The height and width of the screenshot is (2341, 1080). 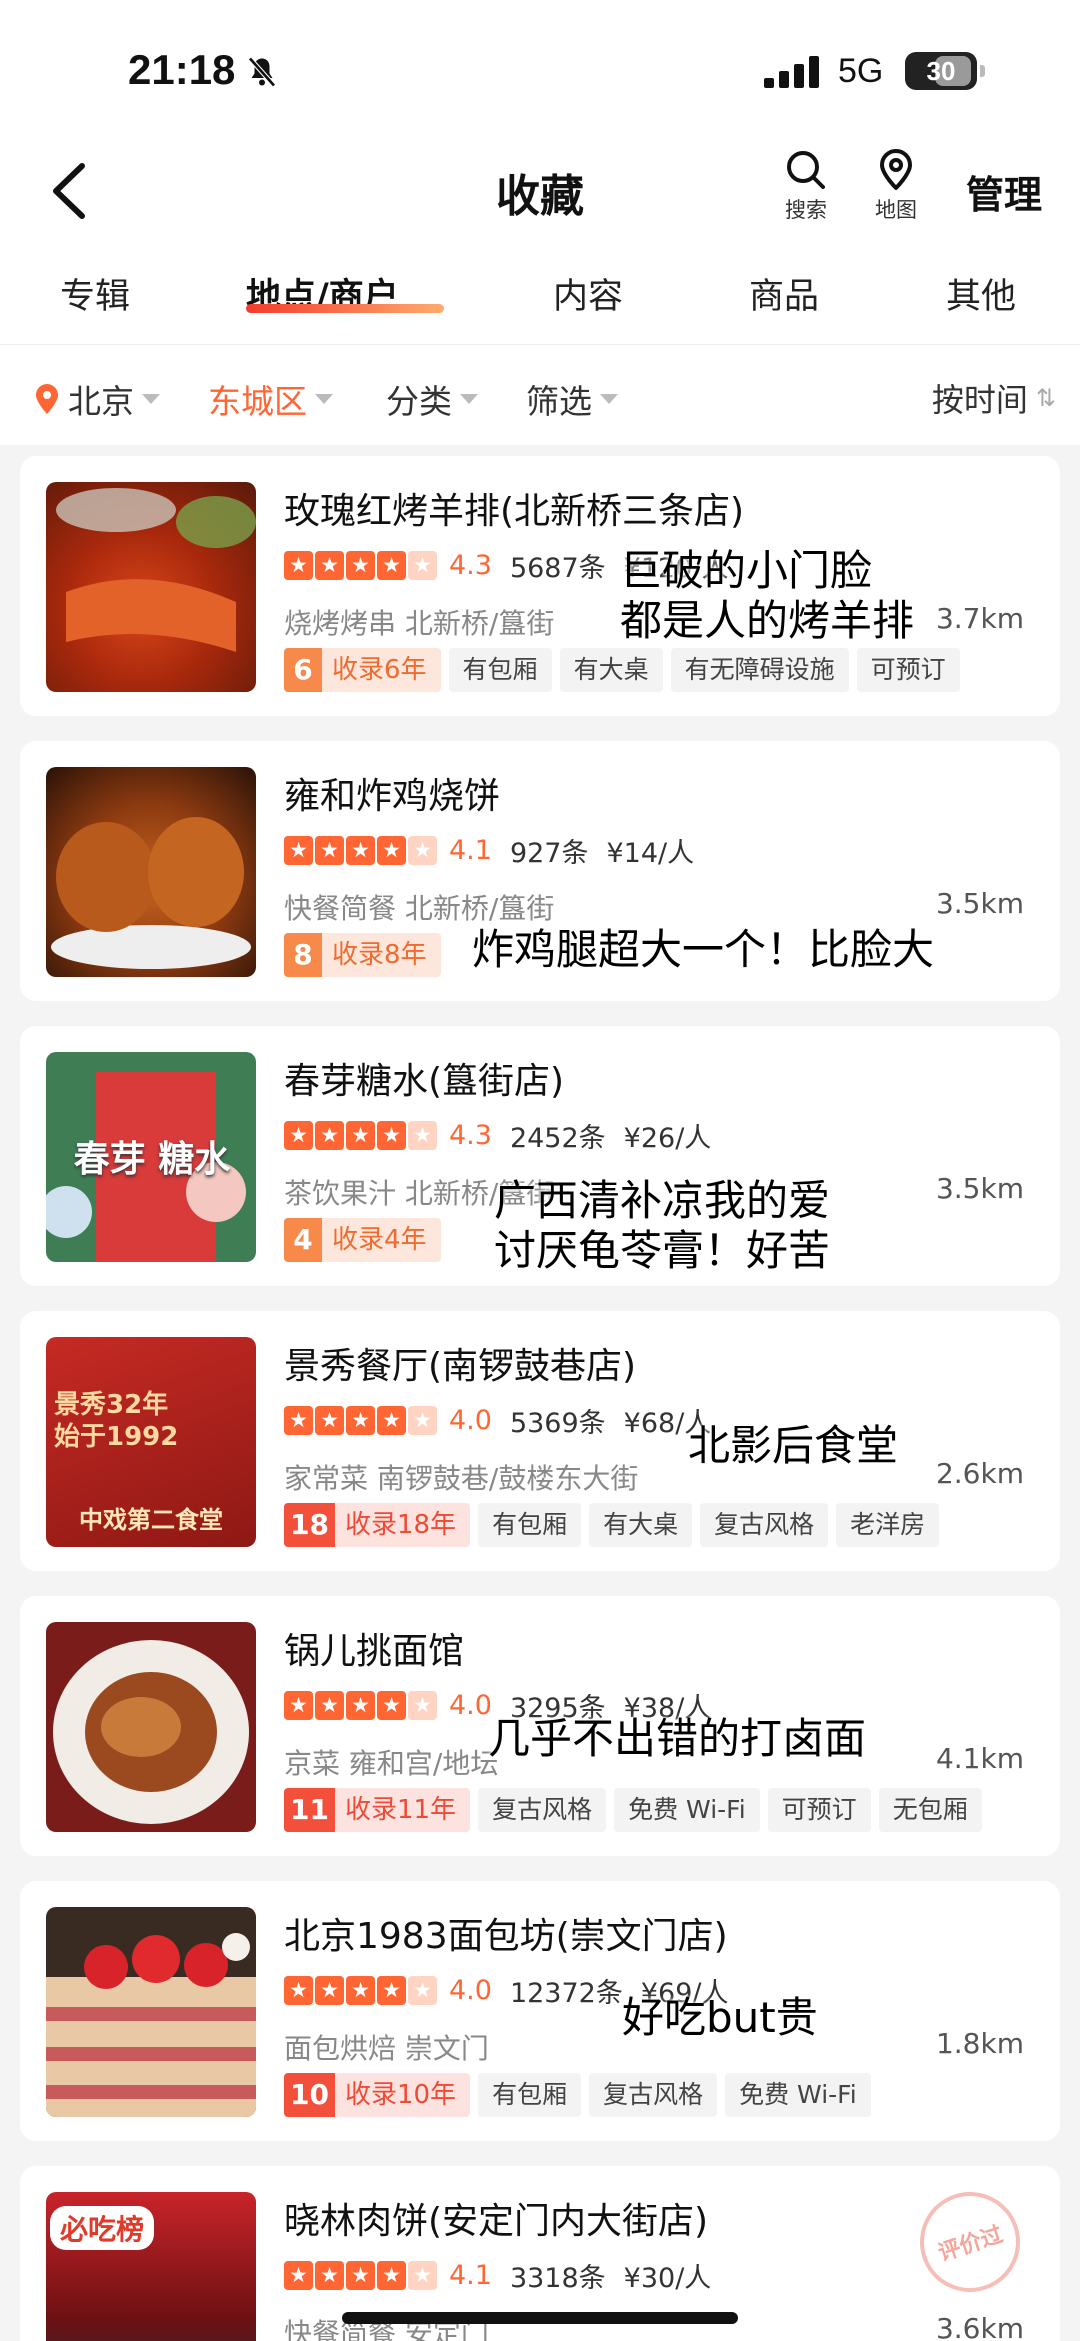 I want to click on screen-filter: 筛选, so click(x=572, y=399).